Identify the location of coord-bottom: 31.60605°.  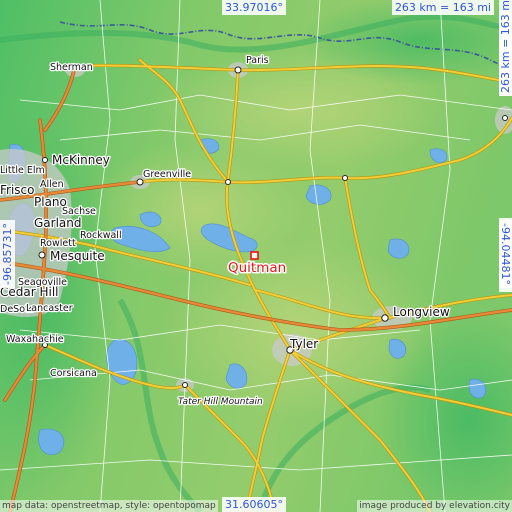
(254, 504).